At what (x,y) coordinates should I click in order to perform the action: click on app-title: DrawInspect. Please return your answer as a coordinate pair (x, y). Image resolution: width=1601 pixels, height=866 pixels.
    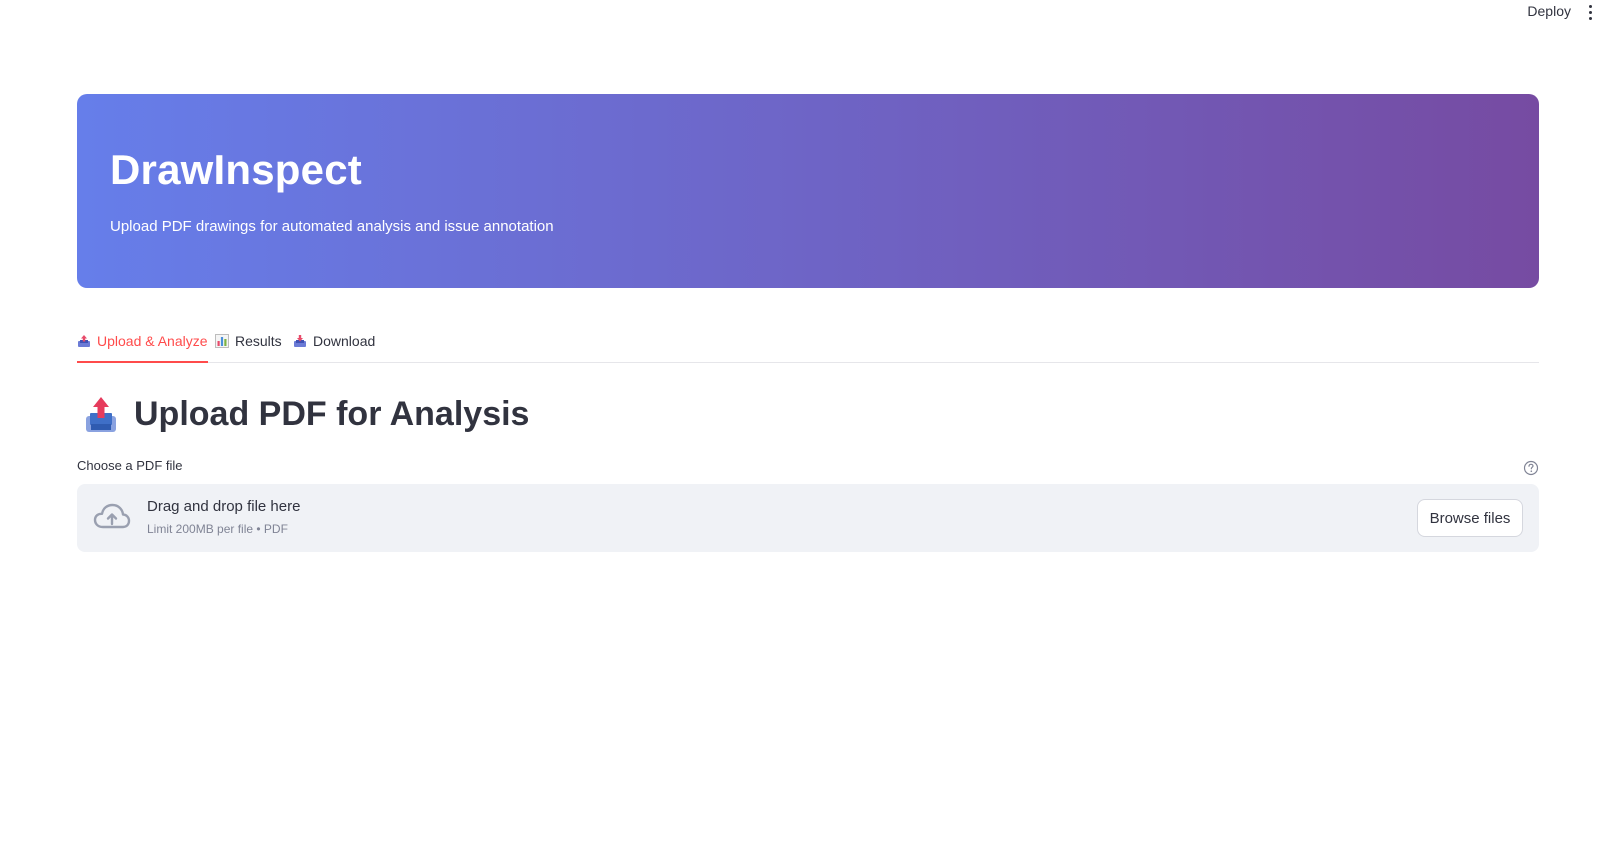
    Looking at the image, I should click on (236, 169).